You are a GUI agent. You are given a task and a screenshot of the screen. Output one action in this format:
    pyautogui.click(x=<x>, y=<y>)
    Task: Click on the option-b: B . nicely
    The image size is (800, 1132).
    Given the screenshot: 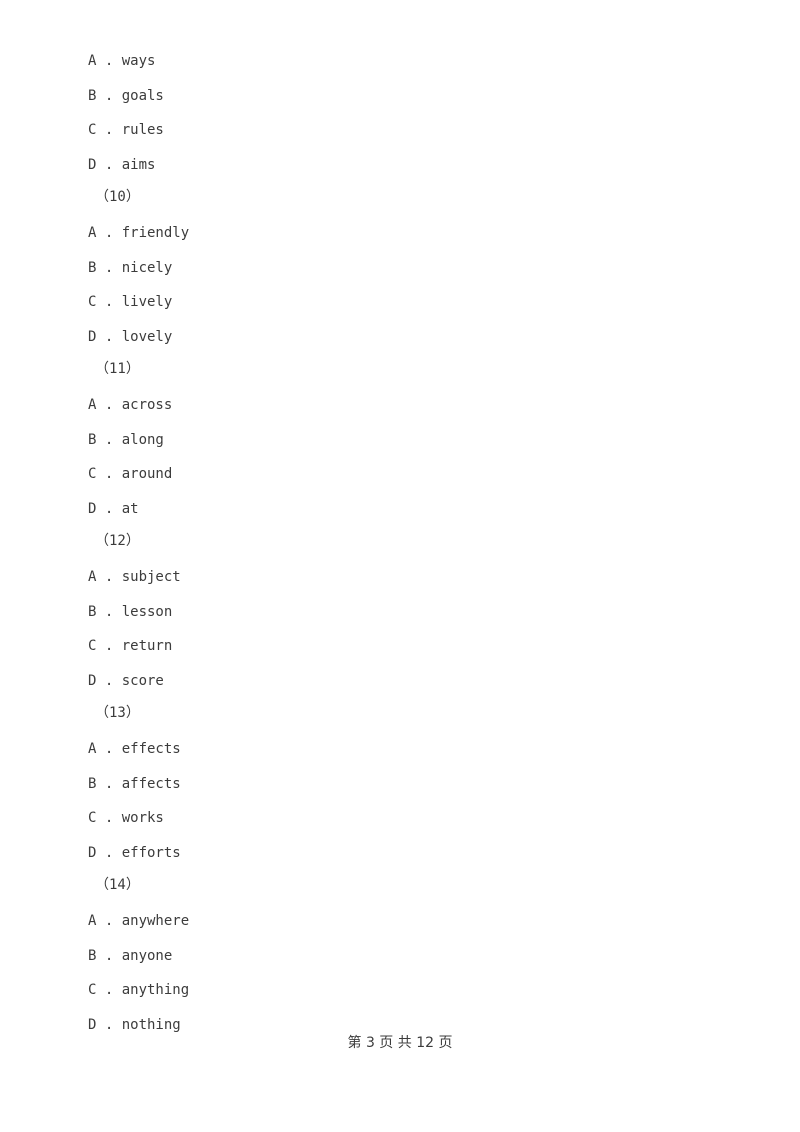 What is the action you would take?
    pyautogui.click(x=130, y=268)
    